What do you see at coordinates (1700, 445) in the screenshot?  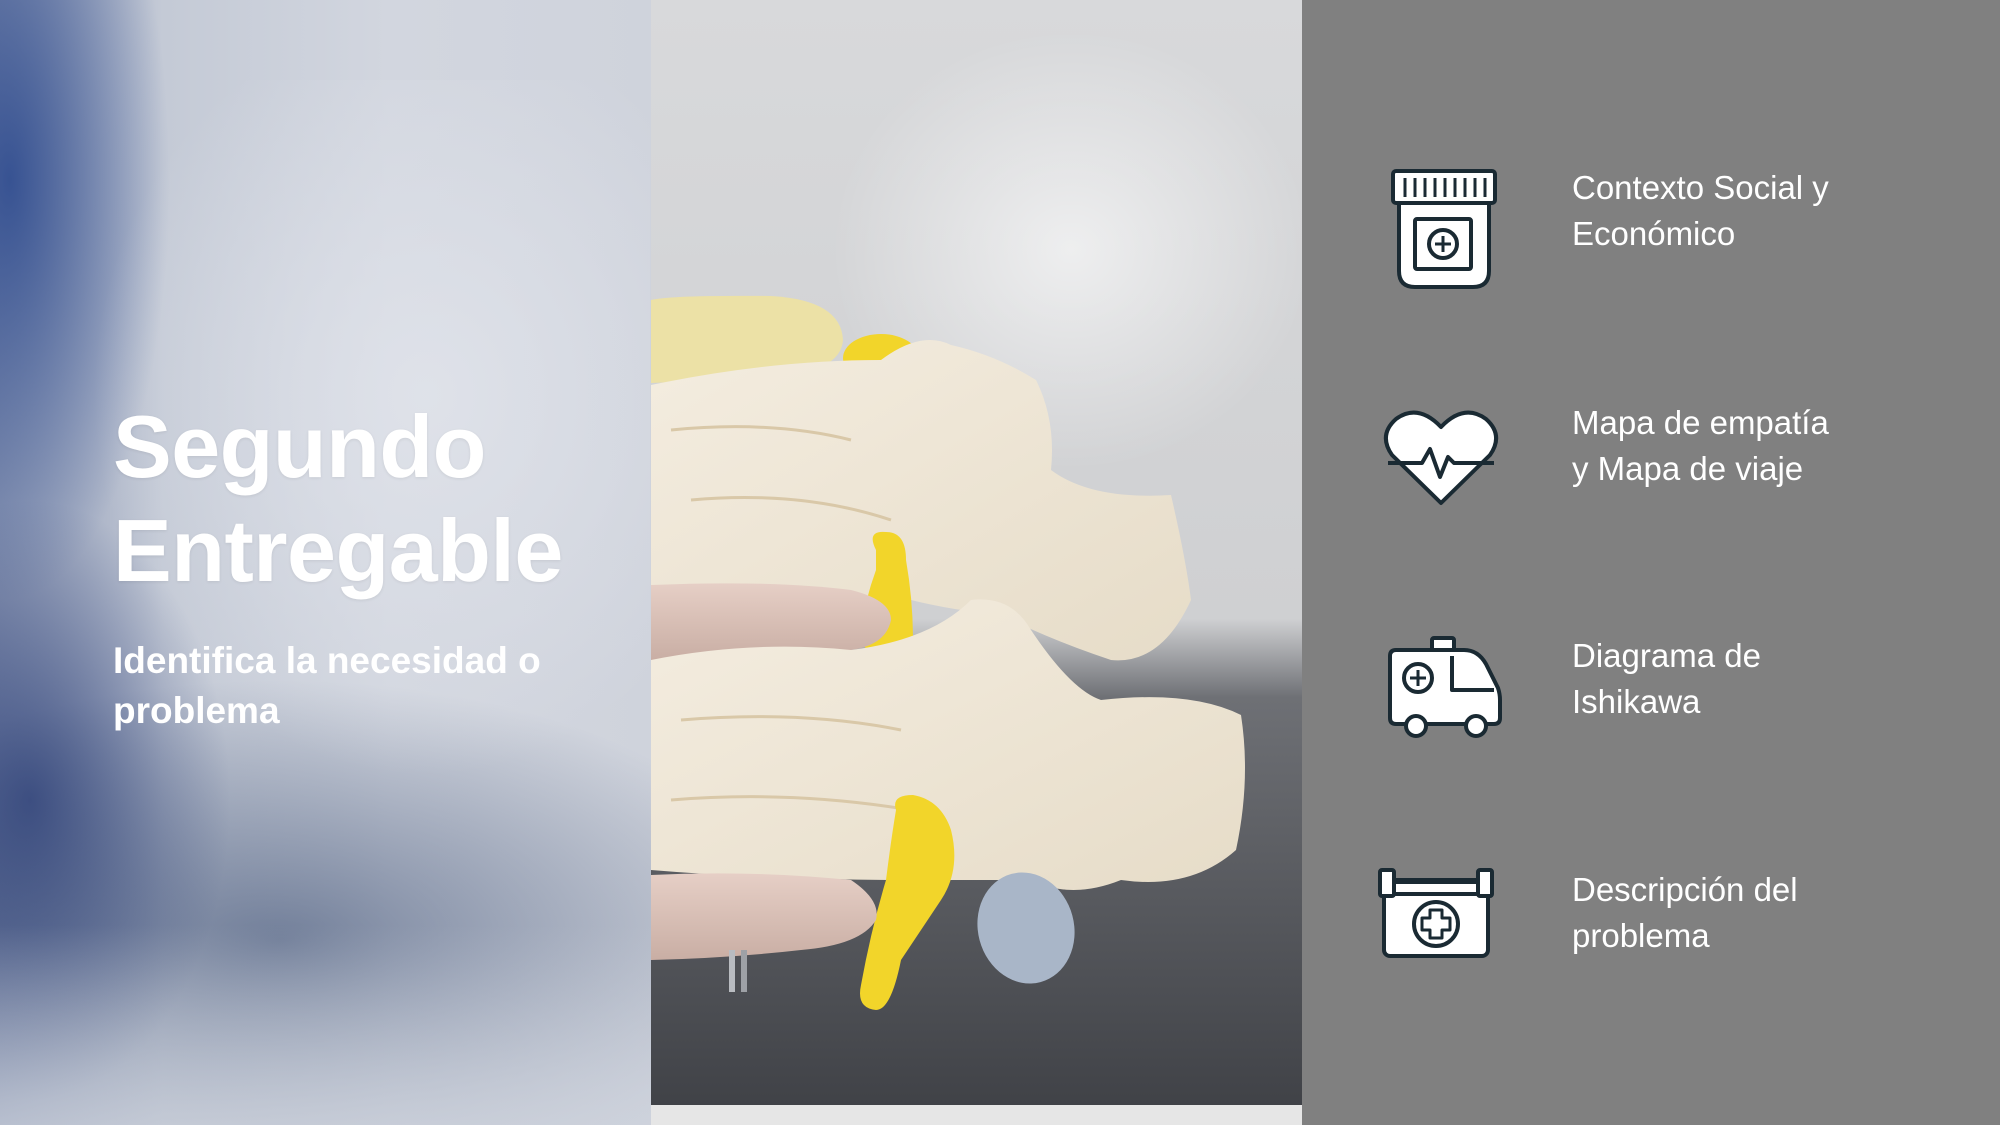 I see `item-text-empathy-map: Mapa de empatía y Mapa de viaje` at bounding box center [1700, 445].